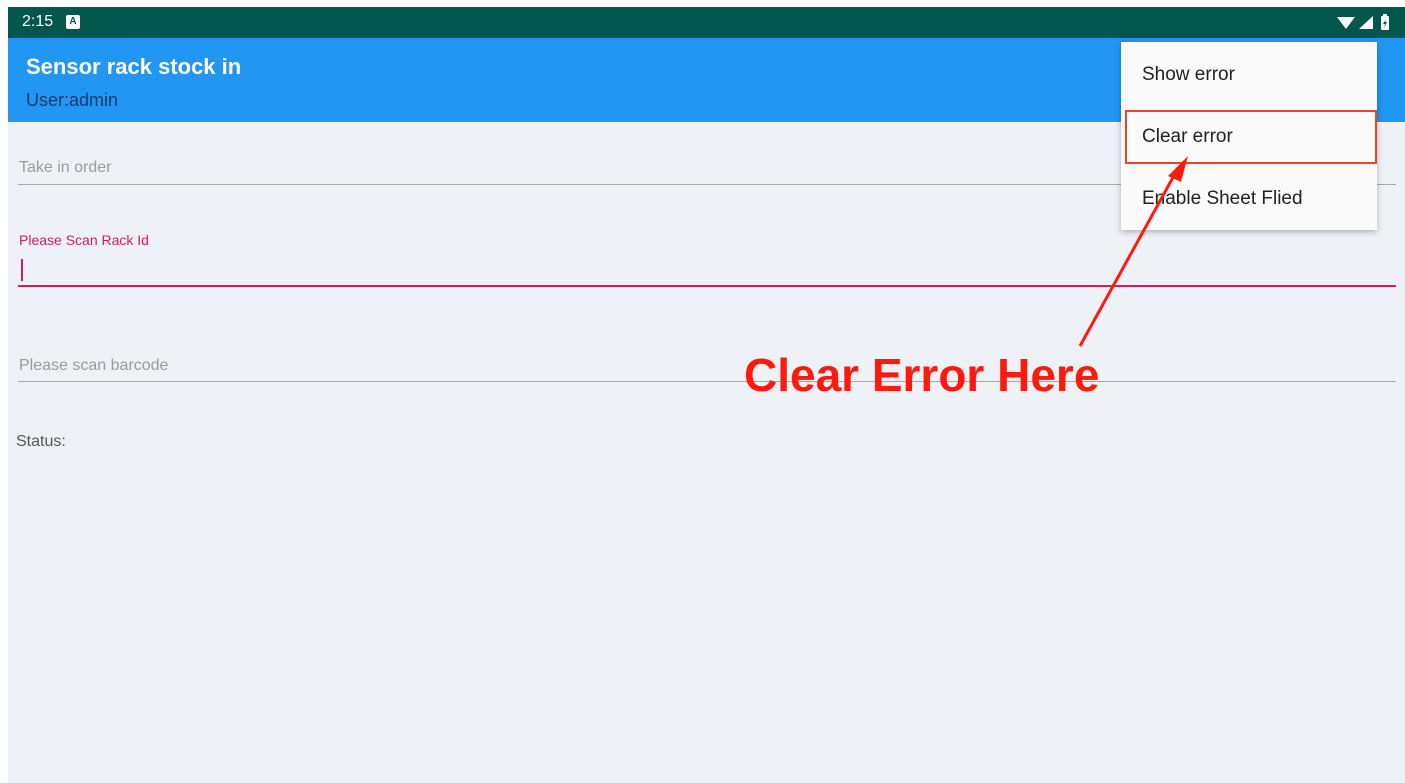 The image size is (1405, 783). I want to click on annotation-label: Clear Error Here, so click(922, 375).